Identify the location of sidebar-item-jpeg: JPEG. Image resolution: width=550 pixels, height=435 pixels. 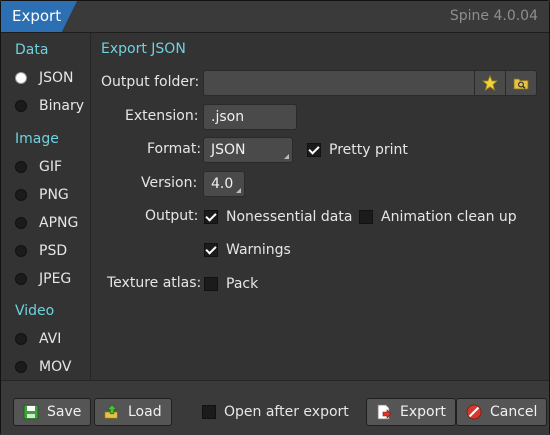
(43, 279).